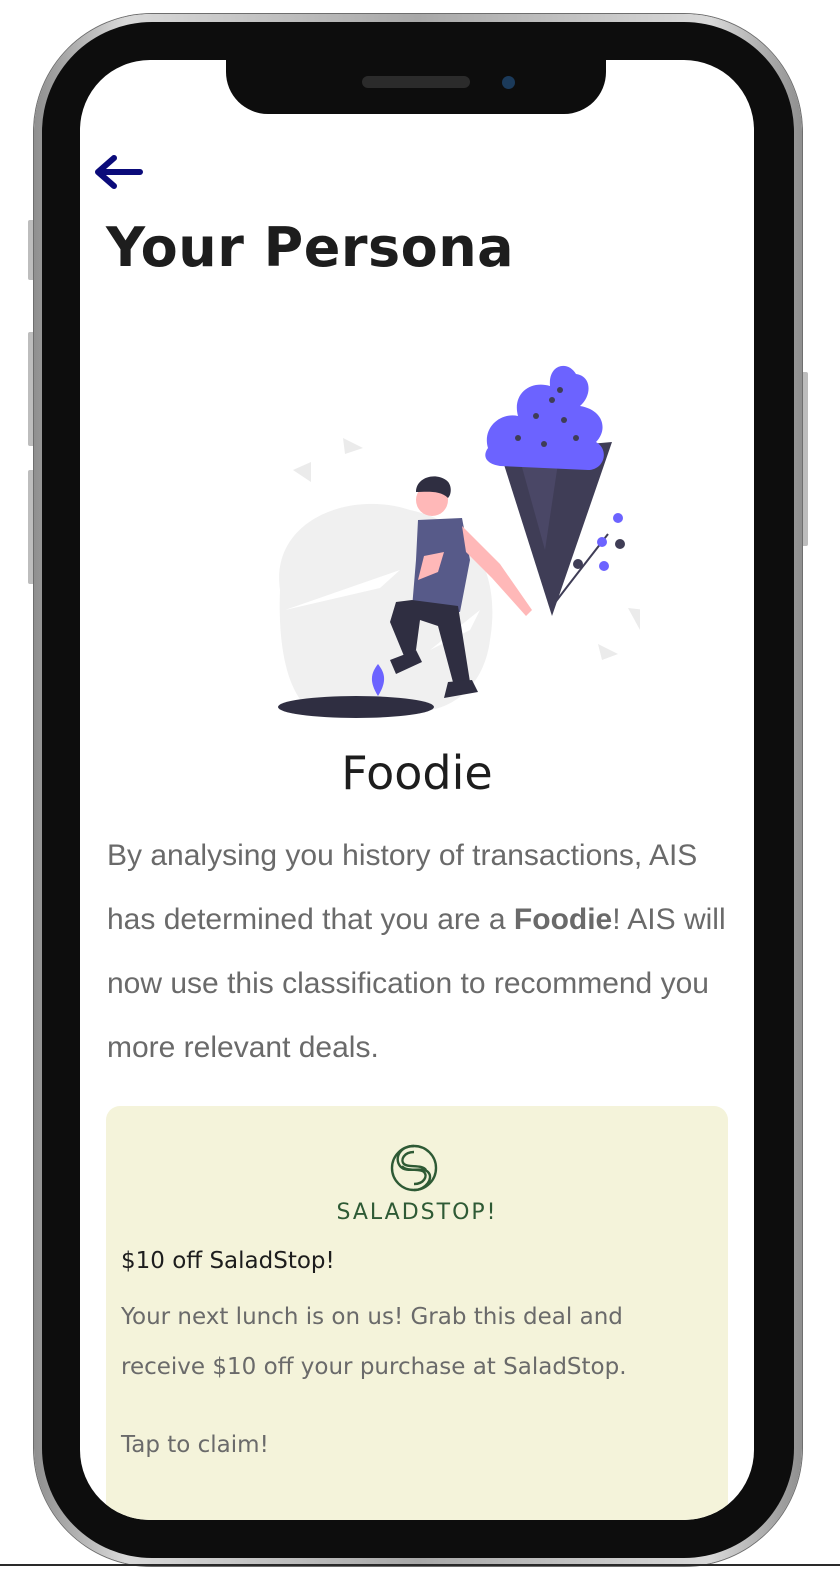 The image size is (840, 1570). Describe the element at coordinates (195, 1445) in the screenshot. I see `claim-deal-link: Tap to claim!` at that location.